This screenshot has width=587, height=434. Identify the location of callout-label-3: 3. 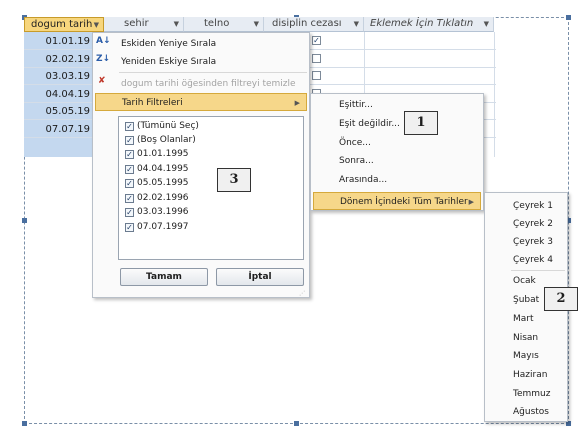
(234, 180).